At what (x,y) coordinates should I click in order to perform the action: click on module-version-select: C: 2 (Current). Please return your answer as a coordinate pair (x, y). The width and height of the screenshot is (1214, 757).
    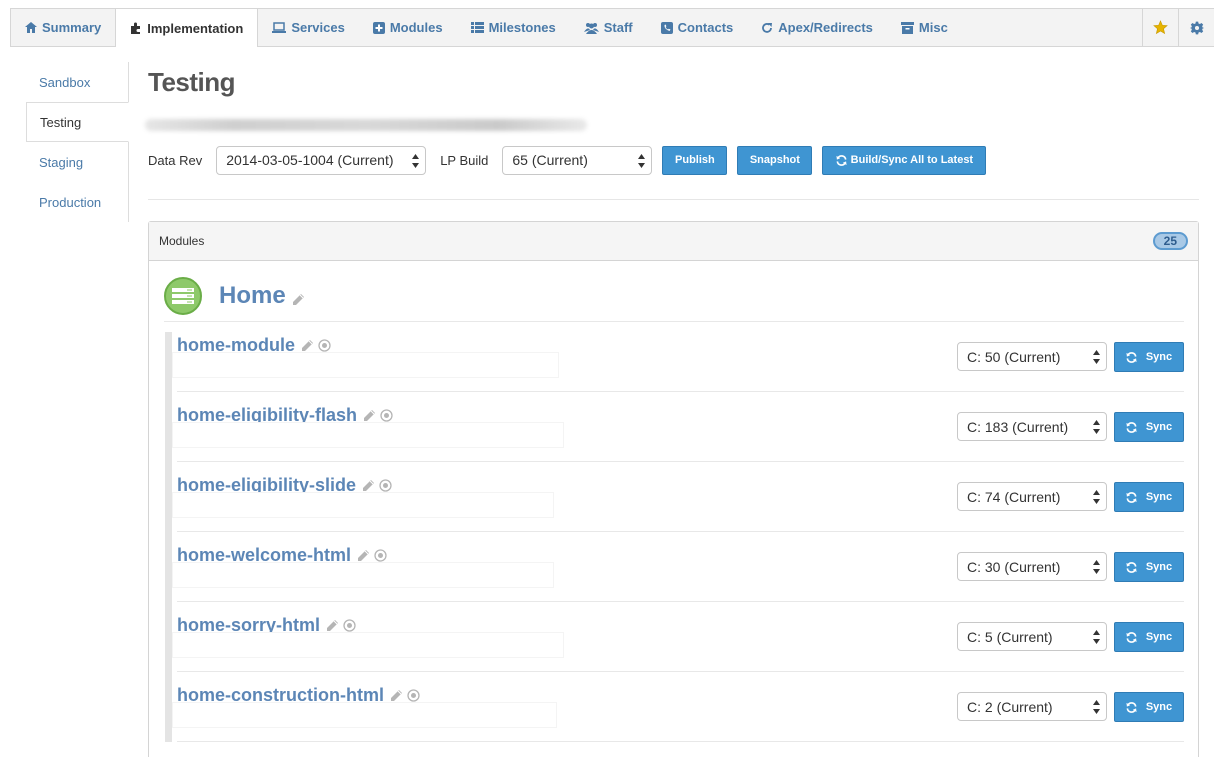
    Looking at the image, I should click on (1032, 706).